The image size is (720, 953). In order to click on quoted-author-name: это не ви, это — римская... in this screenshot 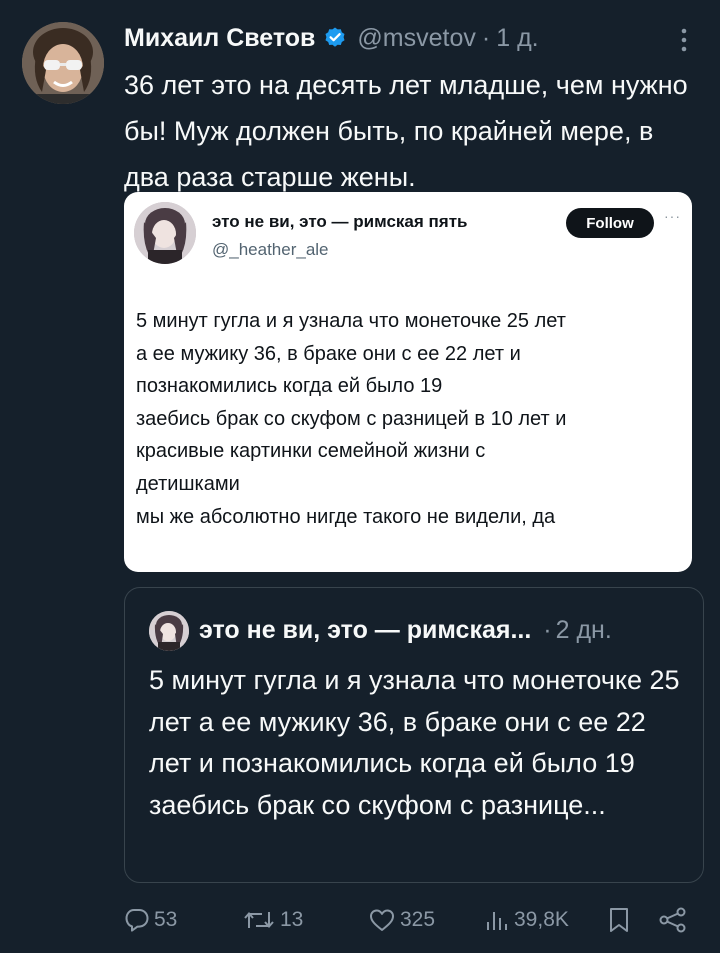, I will do `click(365, 630)`.